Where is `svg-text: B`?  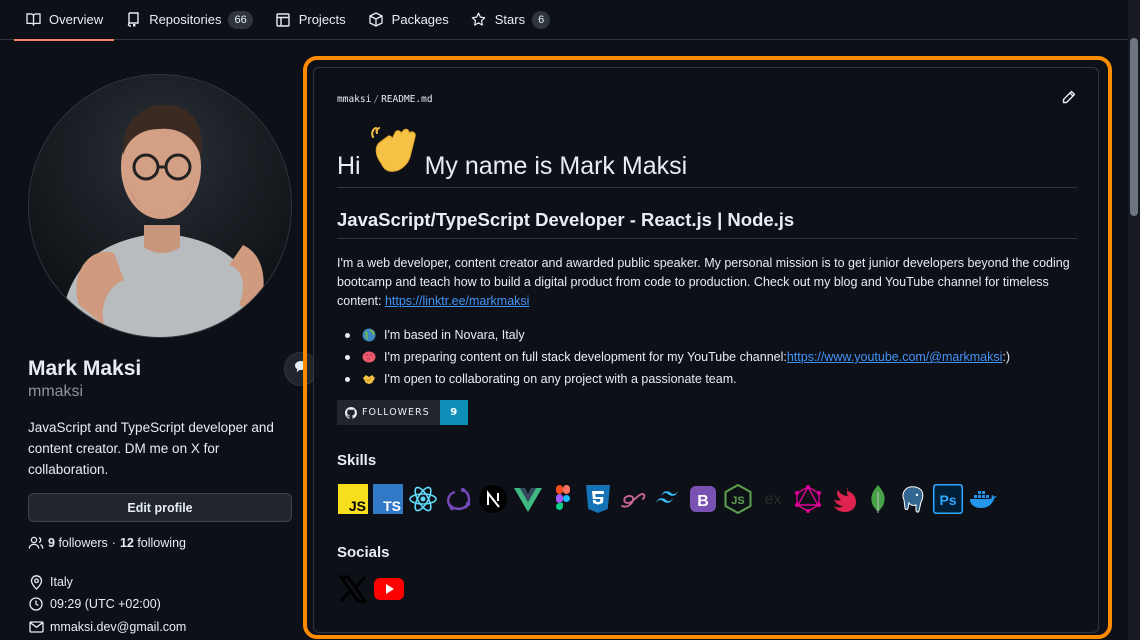
svg-text: B is located at coordinates (703, 501).